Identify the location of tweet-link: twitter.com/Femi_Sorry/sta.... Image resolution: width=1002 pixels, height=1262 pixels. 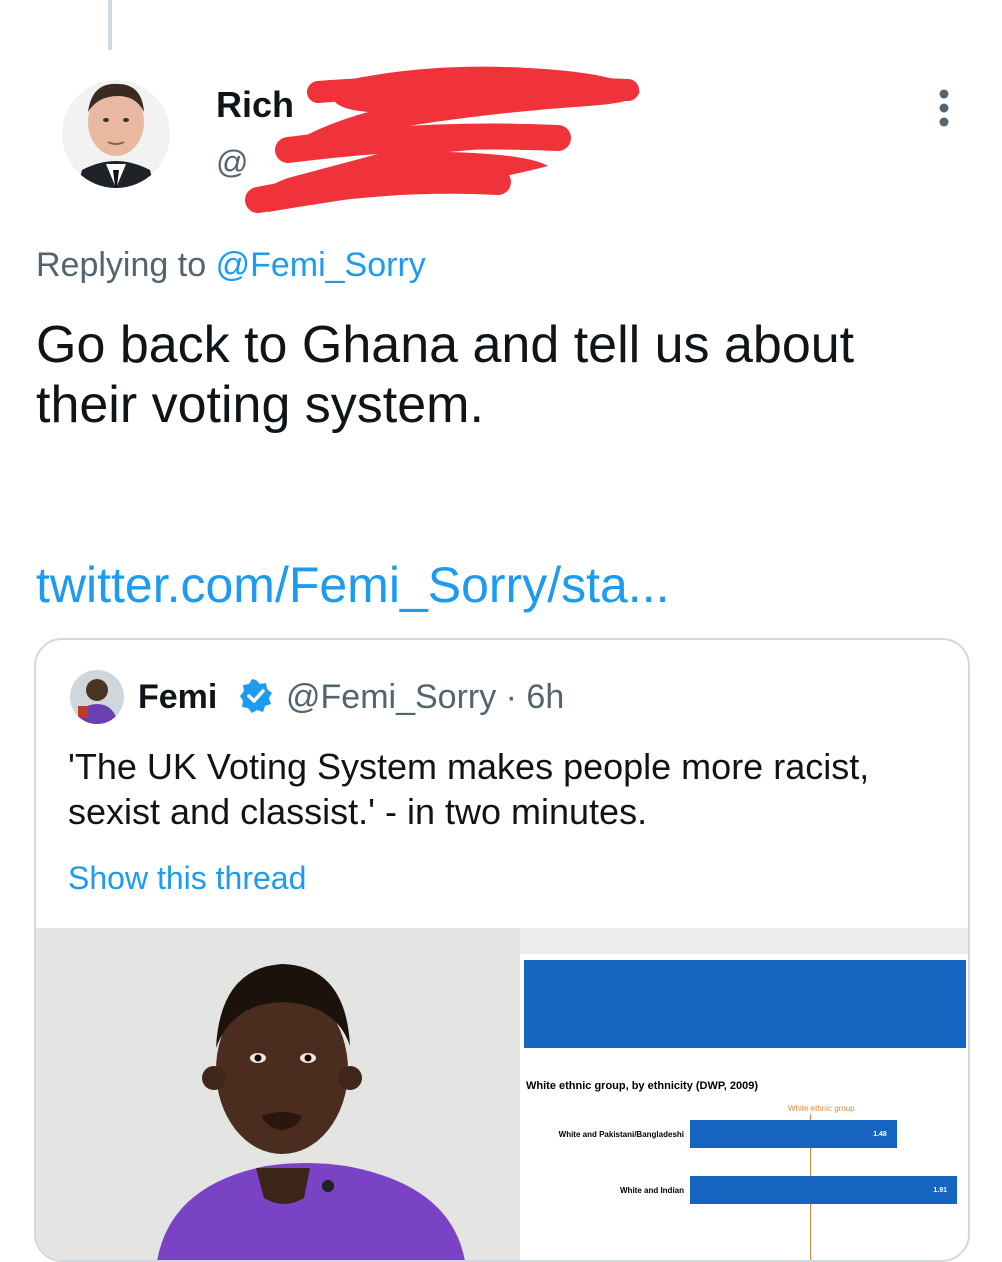
(352, 585).